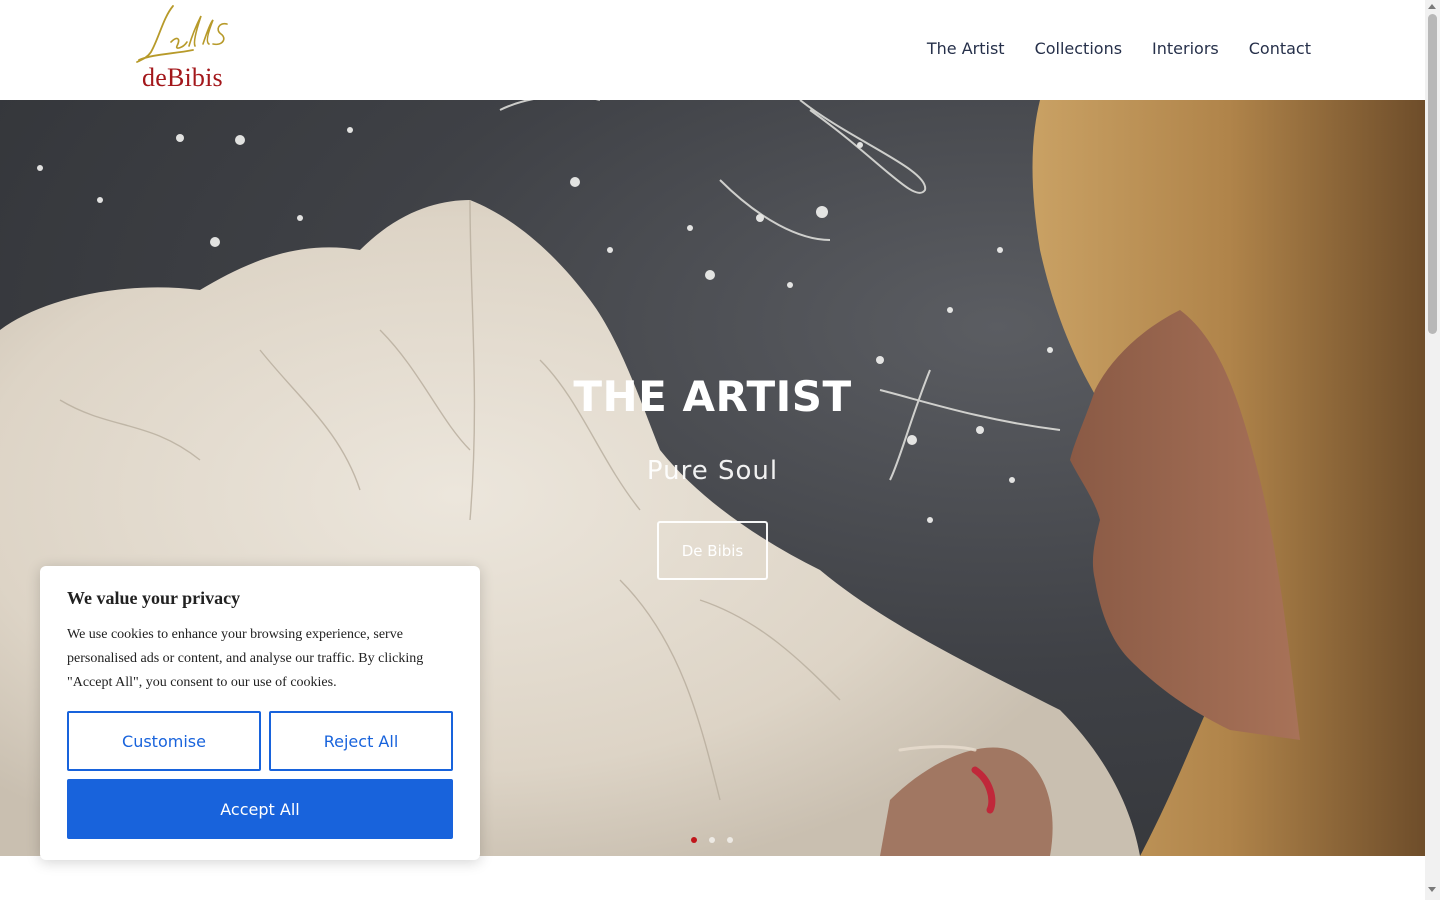  What do you see at coordinates (1078, 49) in the screenshot?
I see `nav-item-collections: Collections` at bounding box center [1078, 49].